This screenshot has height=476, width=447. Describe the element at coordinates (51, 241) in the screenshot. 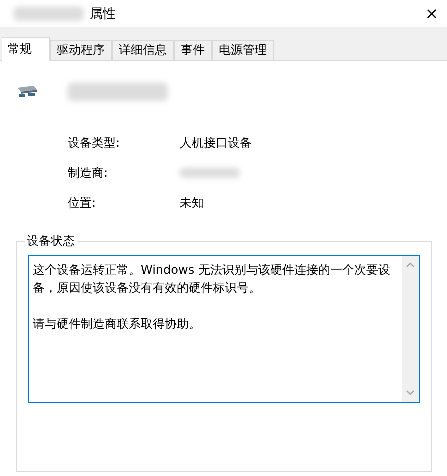

I see `group-legend: 设备状态` at that location.